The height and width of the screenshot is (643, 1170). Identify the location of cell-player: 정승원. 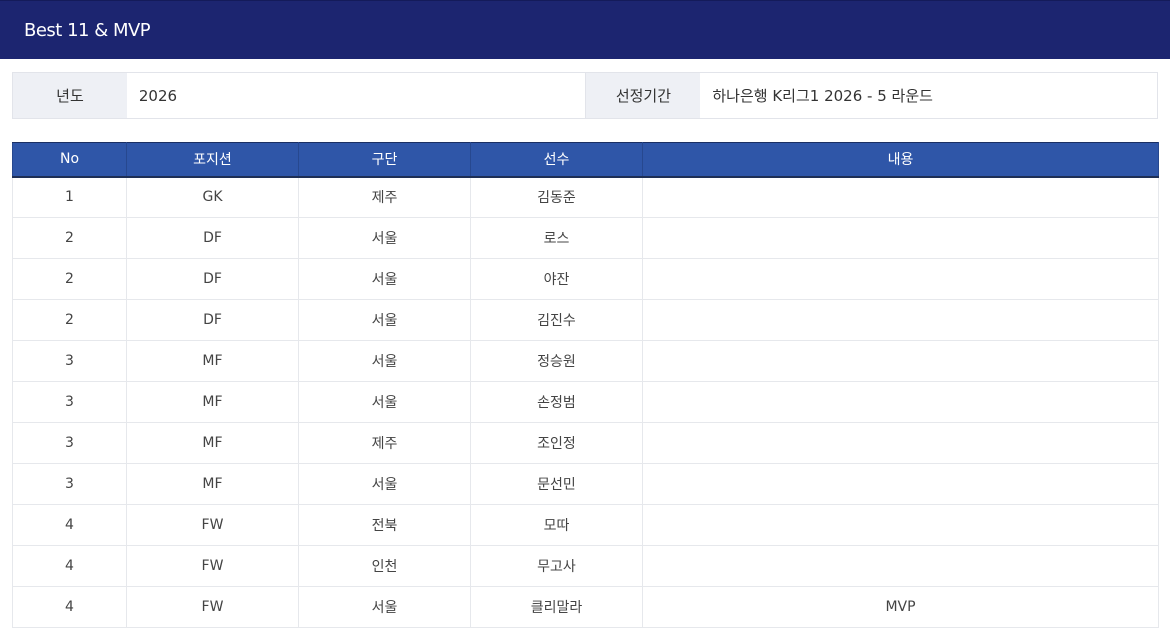
(556, 361).